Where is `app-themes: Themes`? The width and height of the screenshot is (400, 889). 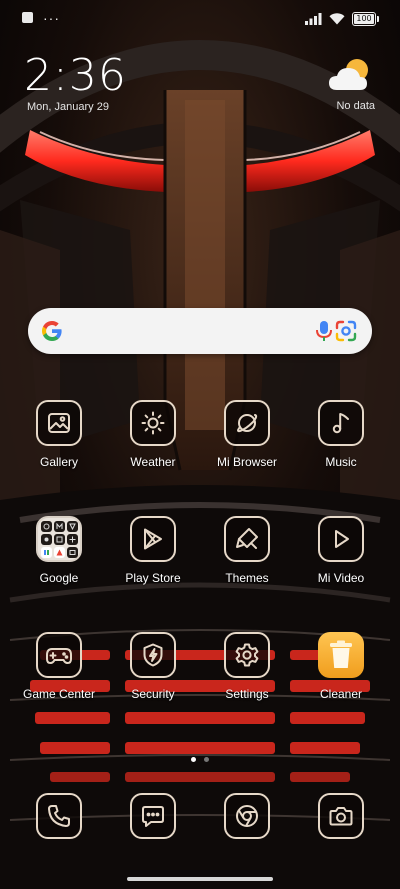
app-themes: Themes is located at coordinates (247, 550).